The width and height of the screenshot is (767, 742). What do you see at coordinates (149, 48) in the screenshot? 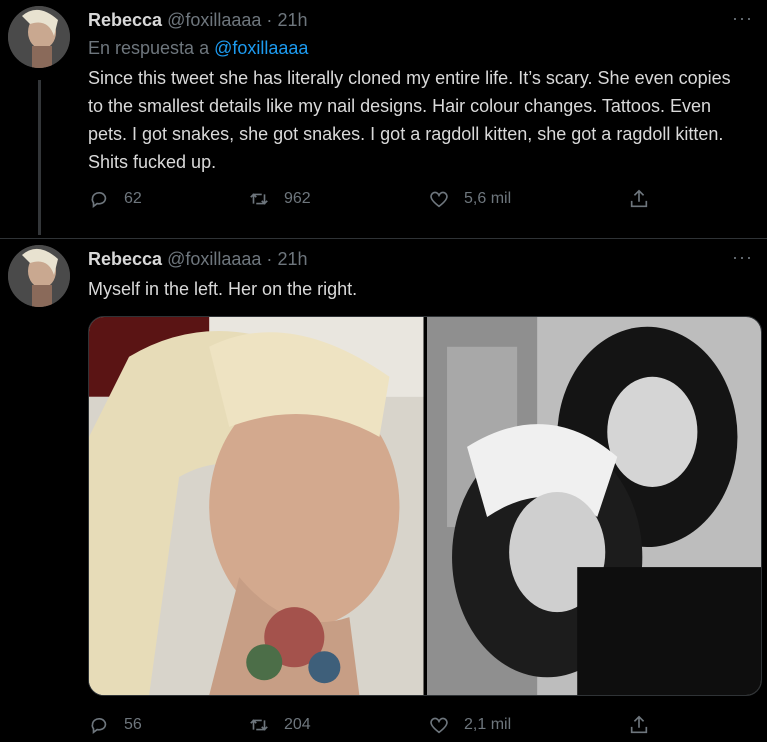
I see `reply-prefix: En respuesta a` at bounding box center [149, 48].